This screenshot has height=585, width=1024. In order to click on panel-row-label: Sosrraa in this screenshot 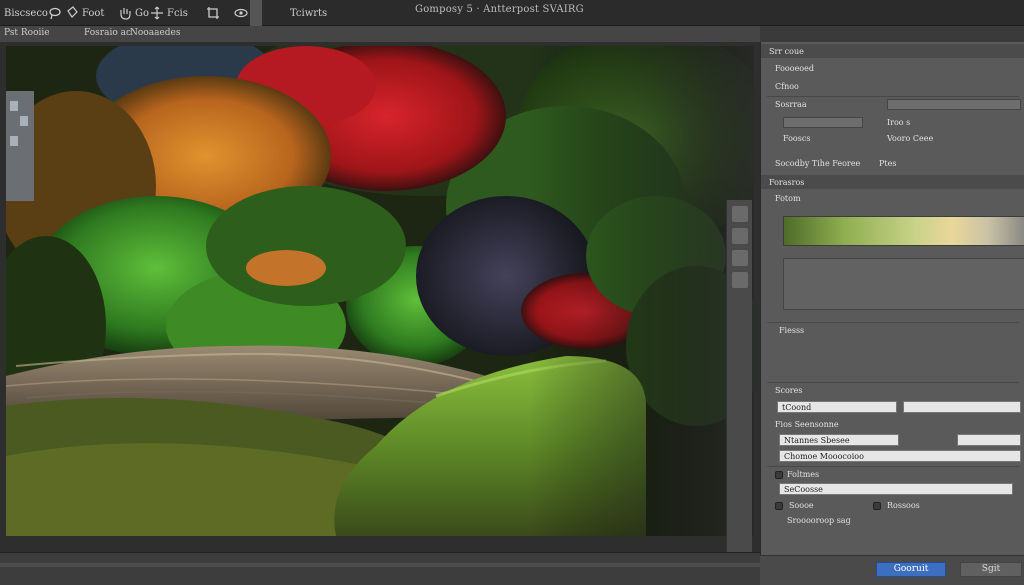, I will do `click(791, 104)`.